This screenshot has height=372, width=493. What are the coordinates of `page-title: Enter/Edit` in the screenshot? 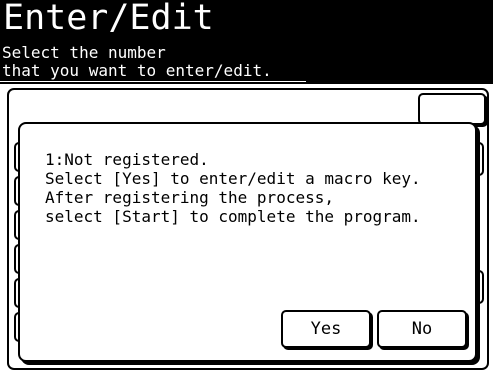 It's located at (108, 19).